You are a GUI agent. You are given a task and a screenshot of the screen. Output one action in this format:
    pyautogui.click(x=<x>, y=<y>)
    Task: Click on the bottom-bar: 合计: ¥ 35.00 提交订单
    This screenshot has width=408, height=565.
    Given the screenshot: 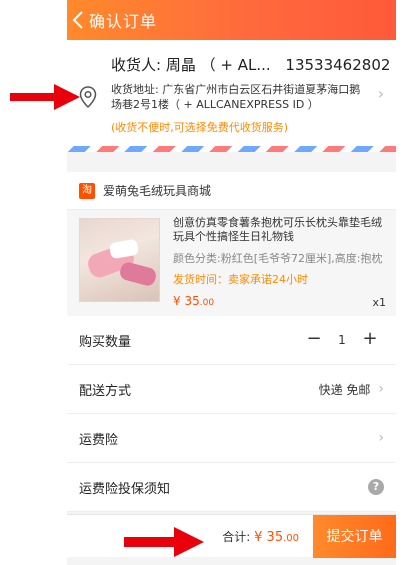 What is the action you would take?
    pyautogui.click(x=231, y=536)
    